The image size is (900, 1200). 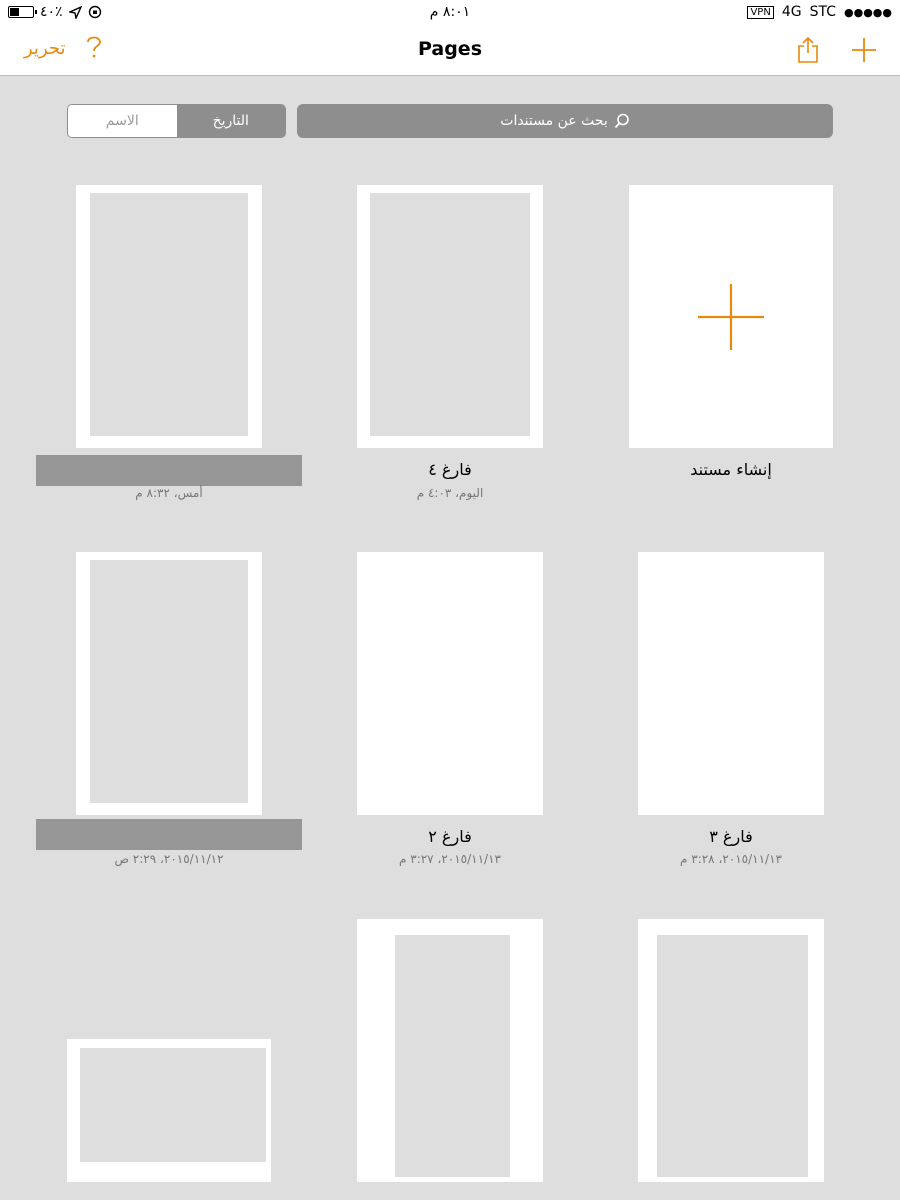 What do you see at coordinates (122, 121) in the screenshot?
I see `sort-by-name-button: الاسم` at bounding box center [122, 121].